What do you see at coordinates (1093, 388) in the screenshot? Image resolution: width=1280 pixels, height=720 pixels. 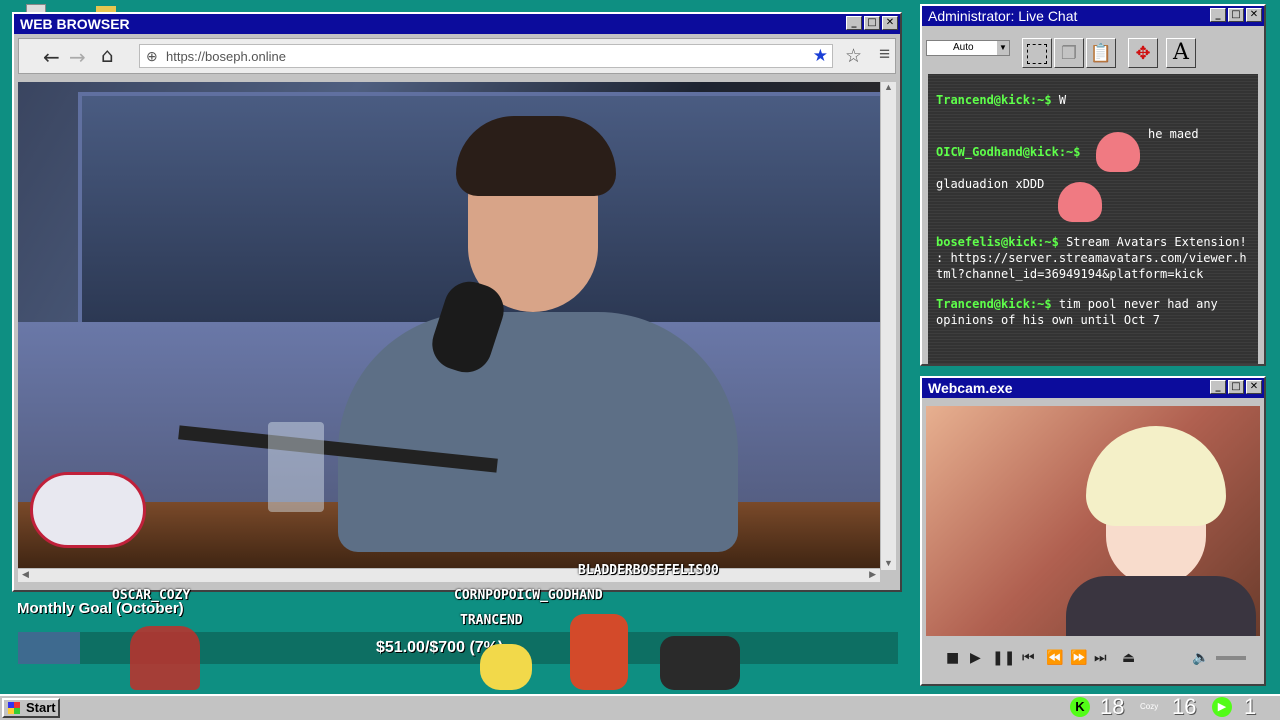 I see `webcam-titlebar: Webcam.exe _ □ ✕` at bounding box center [1093, 388].